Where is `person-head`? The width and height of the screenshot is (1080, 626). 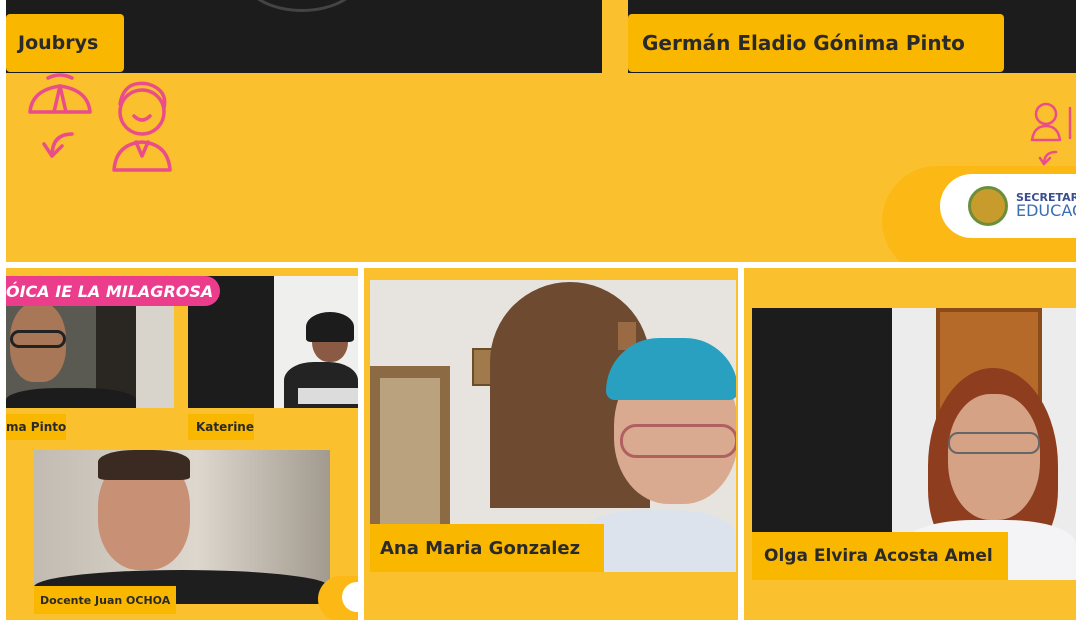
person-head is located at coordinates (994, 457).